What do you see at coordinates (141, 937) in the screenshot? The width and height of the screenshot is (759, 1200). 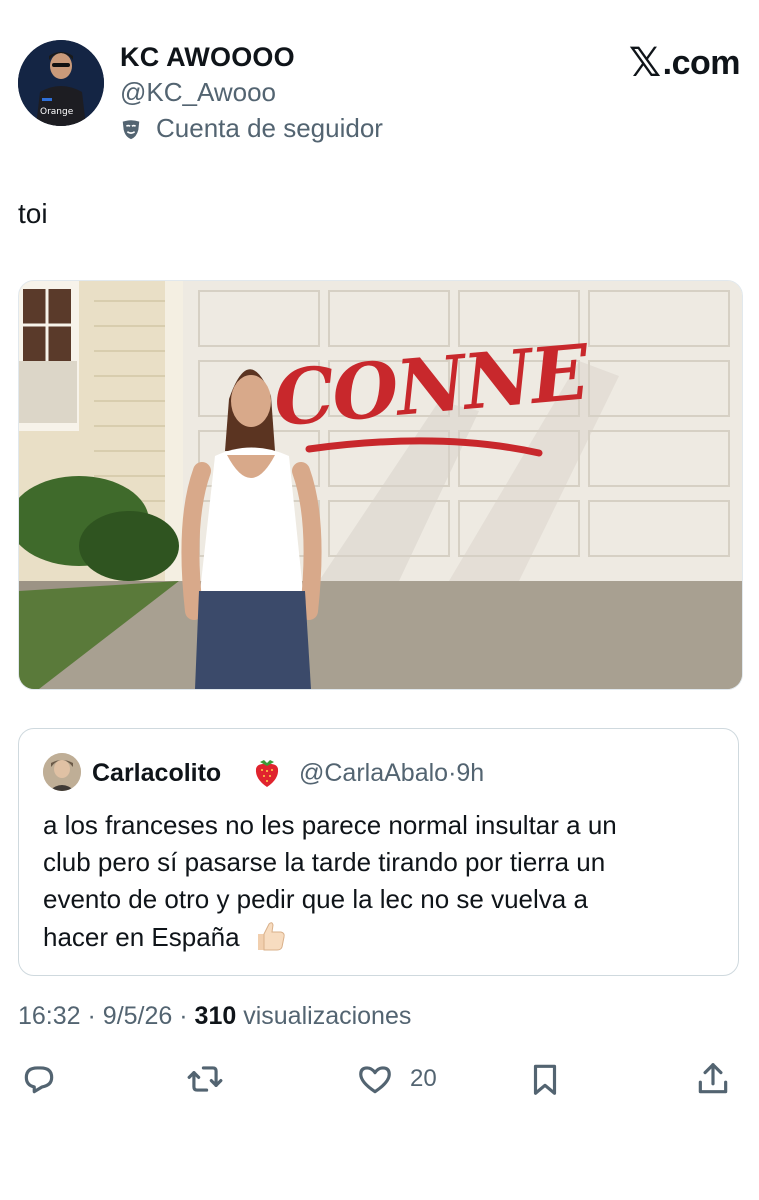 I see `quoted-line: hacer en España` at bounding box center [141, 937].